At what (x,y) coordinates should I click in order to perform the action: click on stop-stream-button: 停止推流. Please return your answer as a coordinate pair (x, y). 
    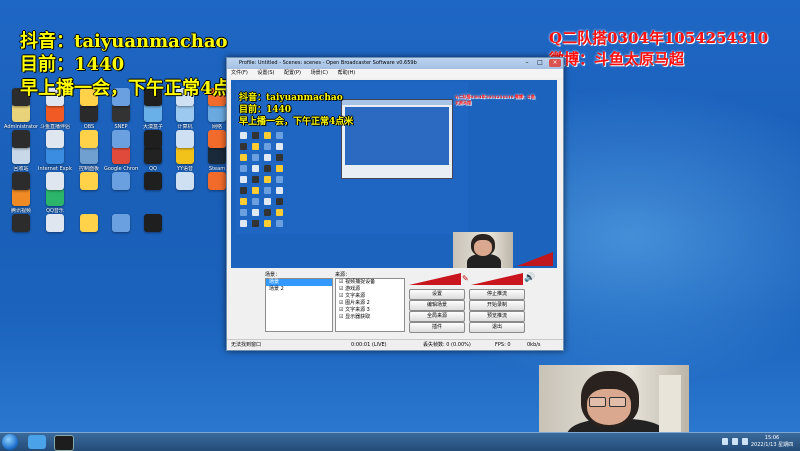
    Looking at the image, I should click on (497, 294).